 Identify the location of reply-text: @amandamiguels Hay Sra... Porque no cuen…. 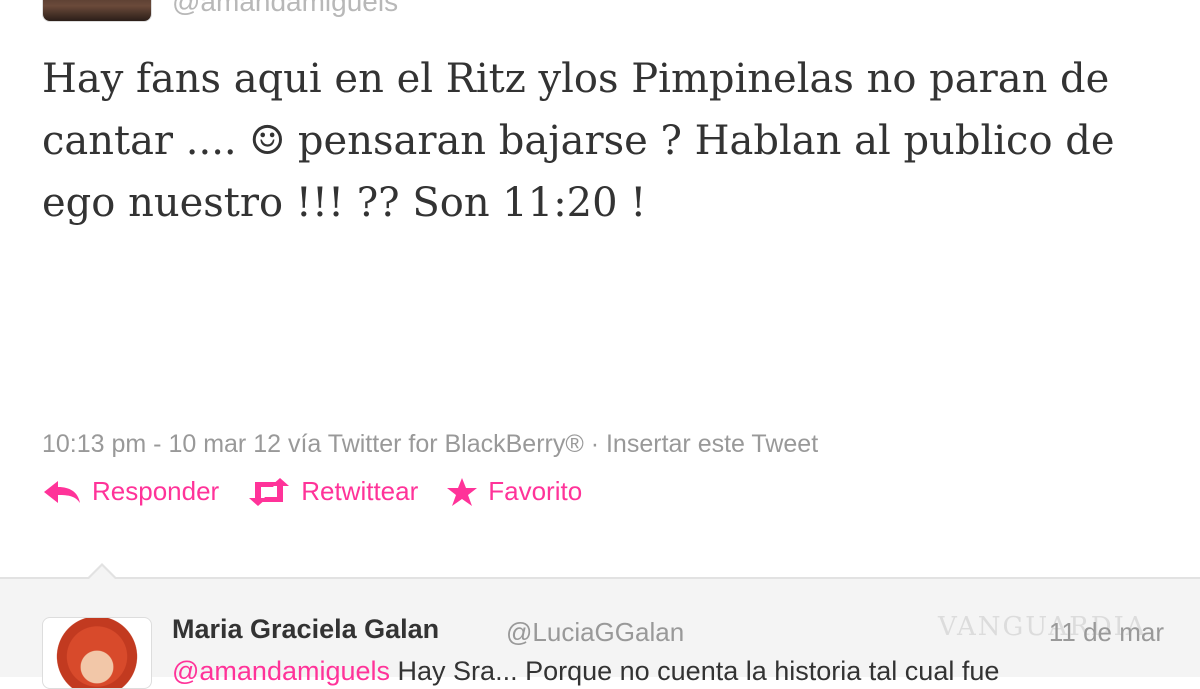
(585, 671).